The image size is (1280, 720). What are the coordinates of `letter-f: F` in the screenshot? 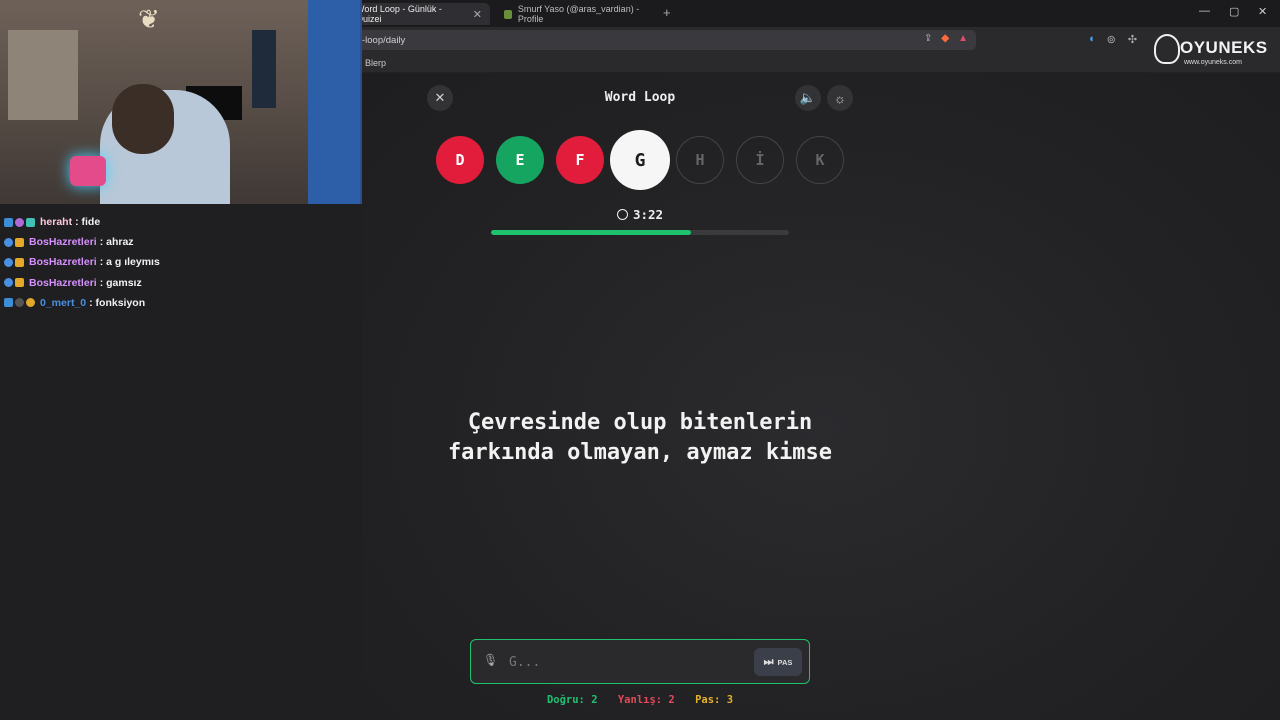 It's located at (580, 160).